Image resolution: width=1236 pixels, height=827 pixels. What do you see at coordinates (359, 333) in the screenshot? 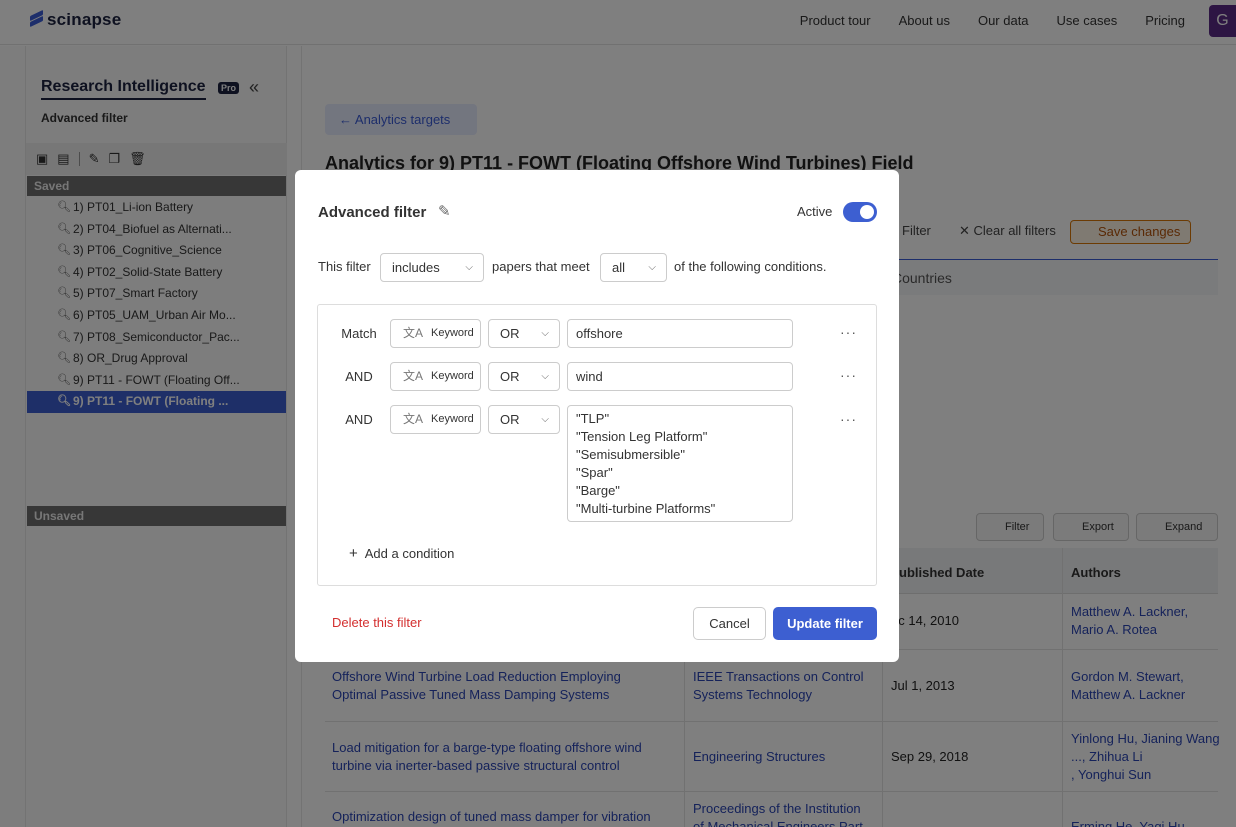
I see `condition-label: Match` at bounding box center [359, 333].